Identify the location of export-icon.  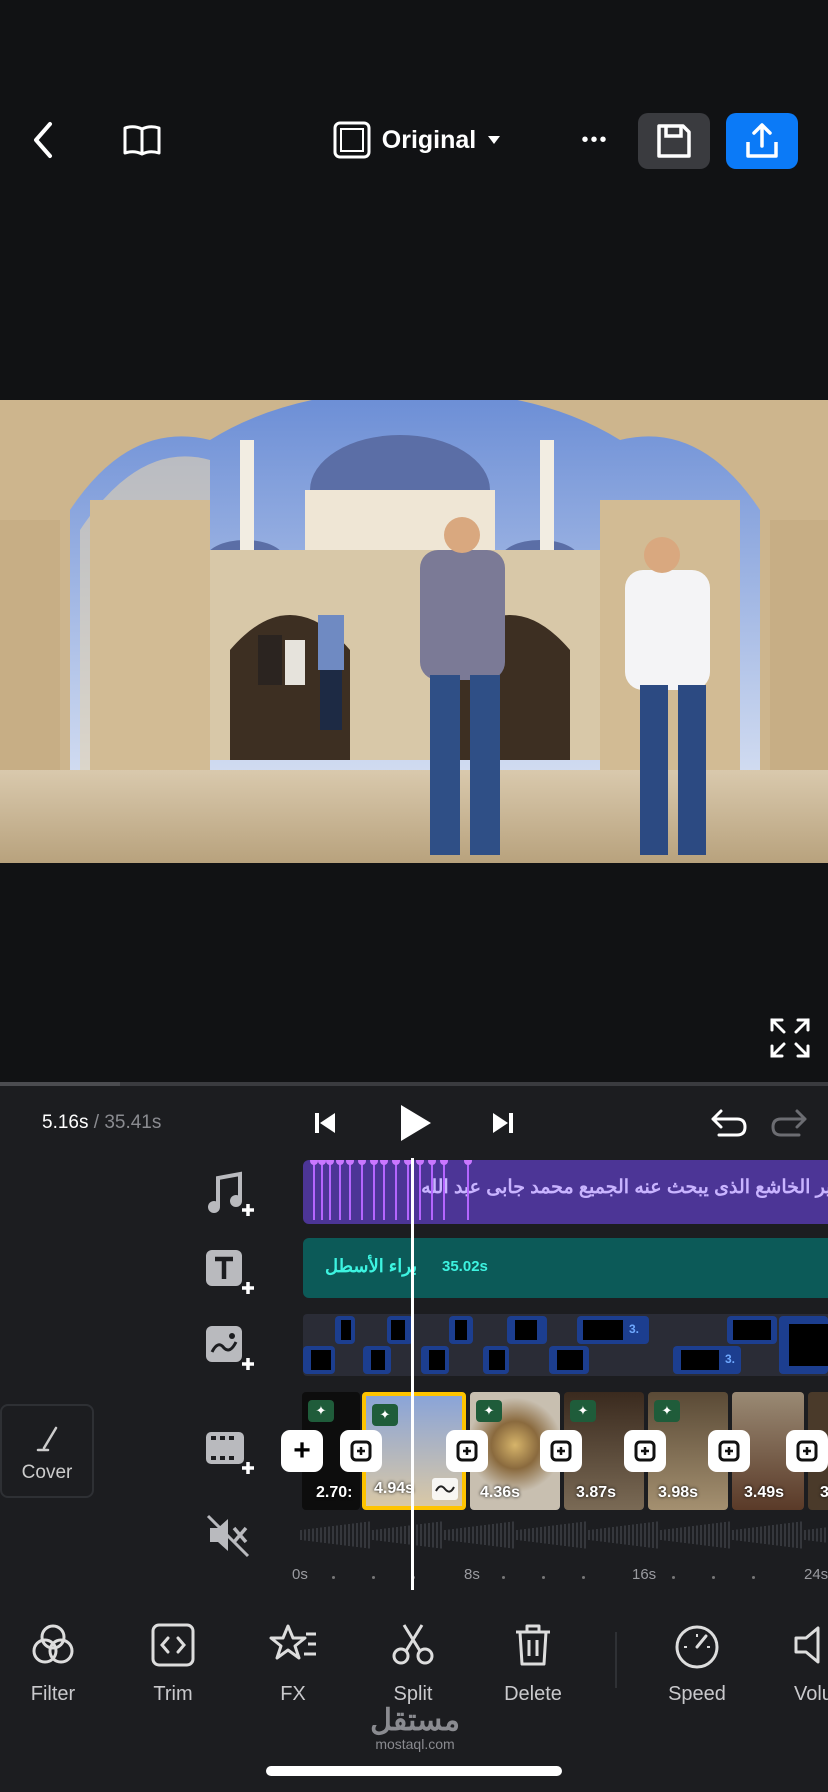
(762, 140).